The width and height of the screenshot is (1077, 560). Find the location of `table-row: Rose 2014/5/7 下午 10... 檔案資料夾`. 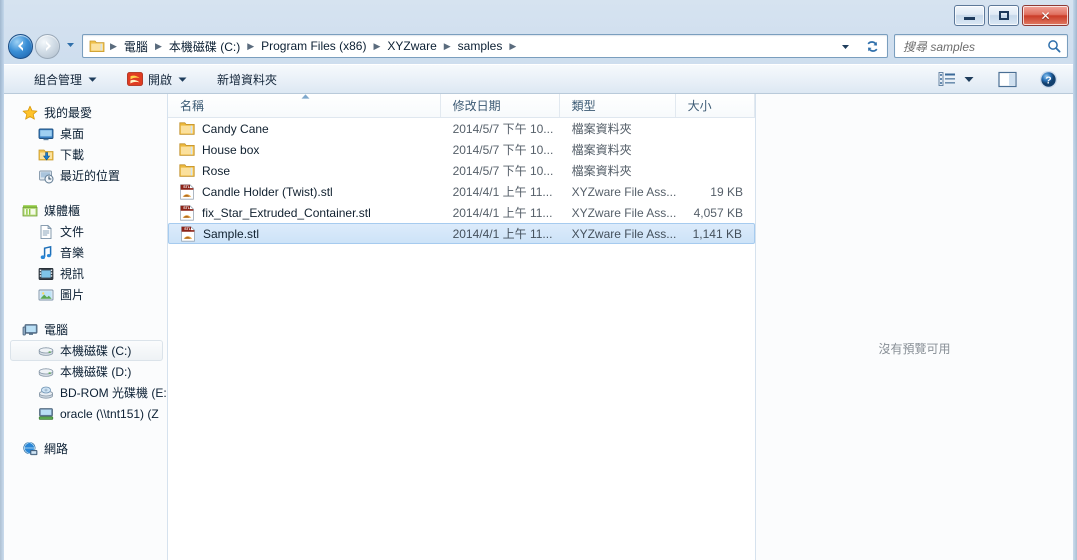

table-row: Rose 2014/5/7 下午 10... 檔案資料夾 is located at coordinates (461, 170).